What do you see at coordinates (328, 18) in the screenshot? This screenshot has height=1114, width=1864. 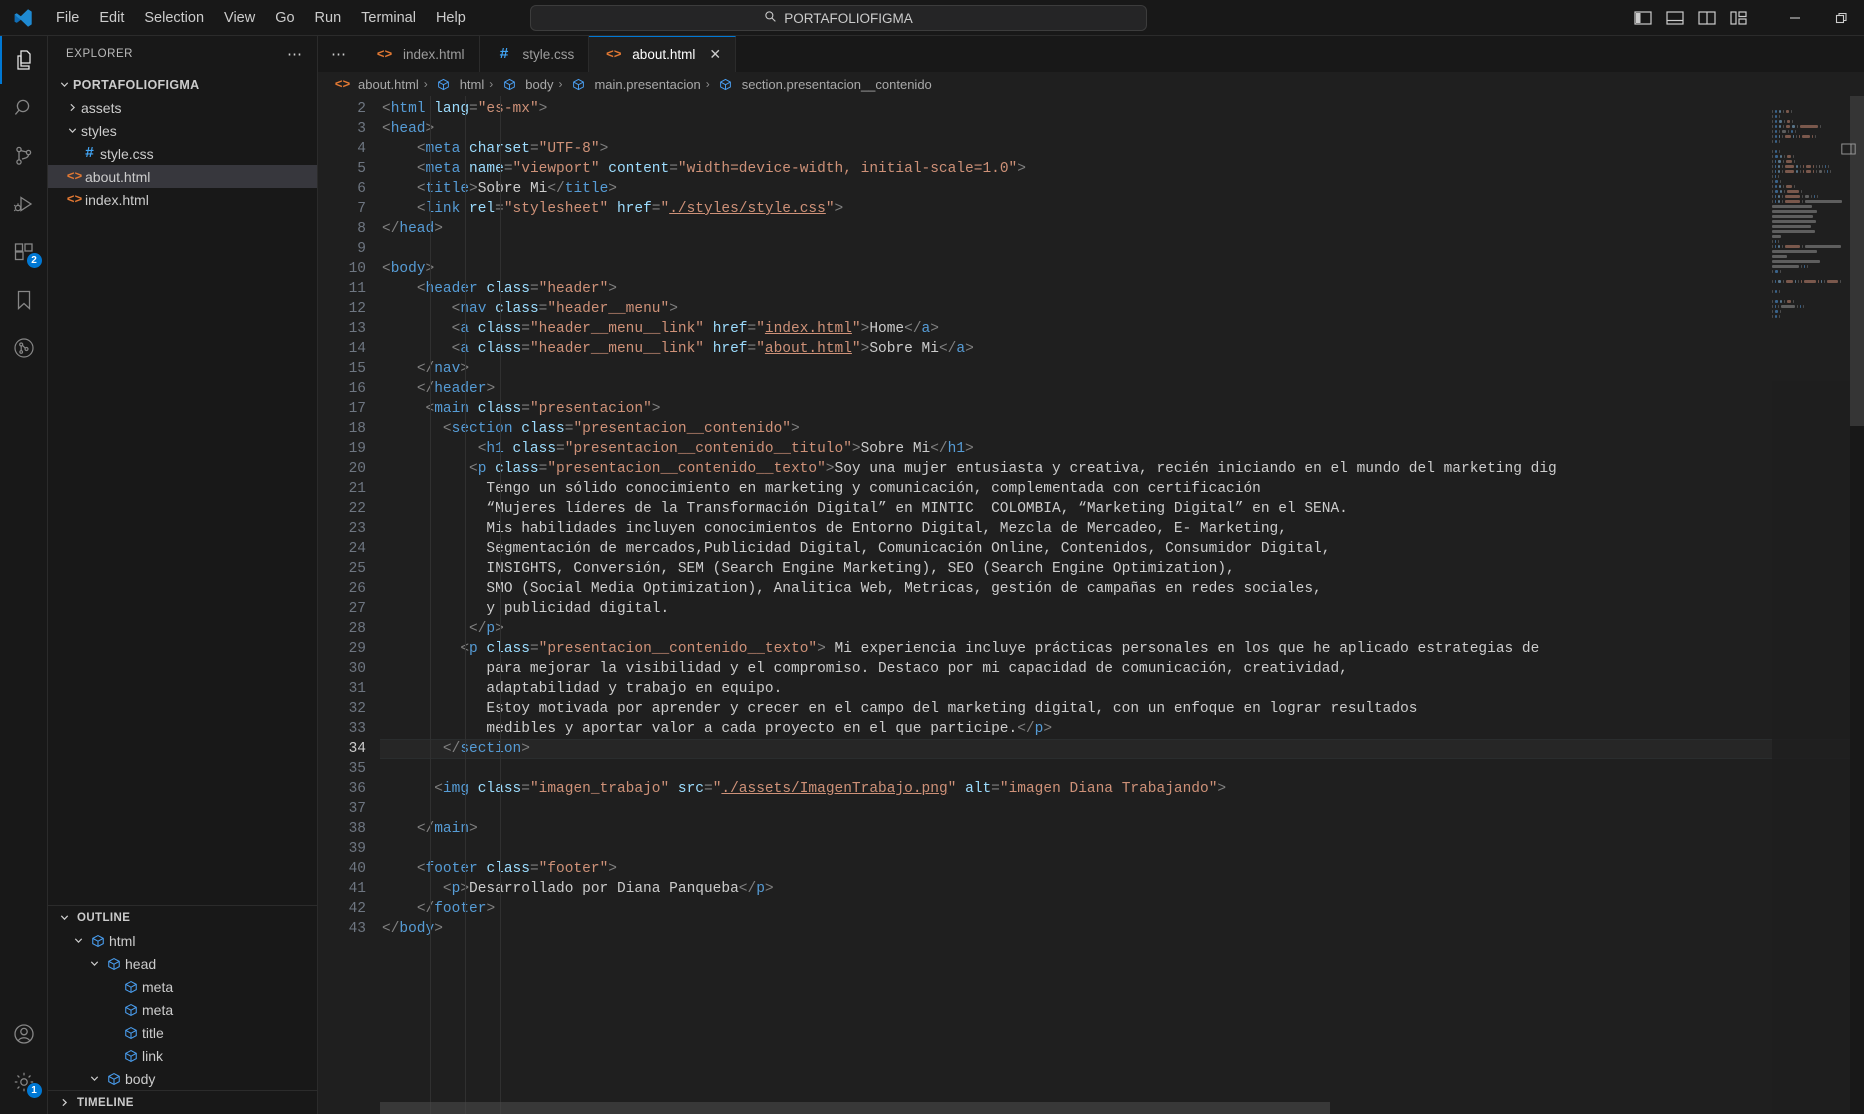 I see `menu-run: Run` at bounding box center [328, 18].